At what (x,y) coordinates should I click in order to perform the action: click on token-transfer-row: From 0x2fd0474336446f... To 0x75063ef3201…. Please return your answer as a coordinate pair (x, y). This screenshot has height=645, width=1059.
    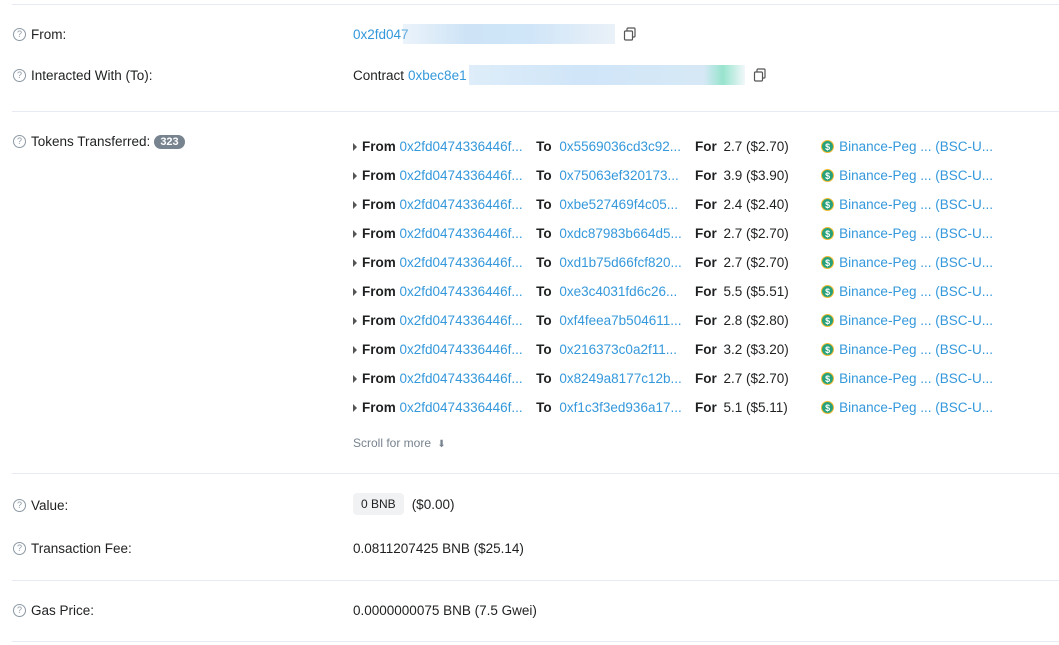
    Looking at the image, I should click on (673, 175).